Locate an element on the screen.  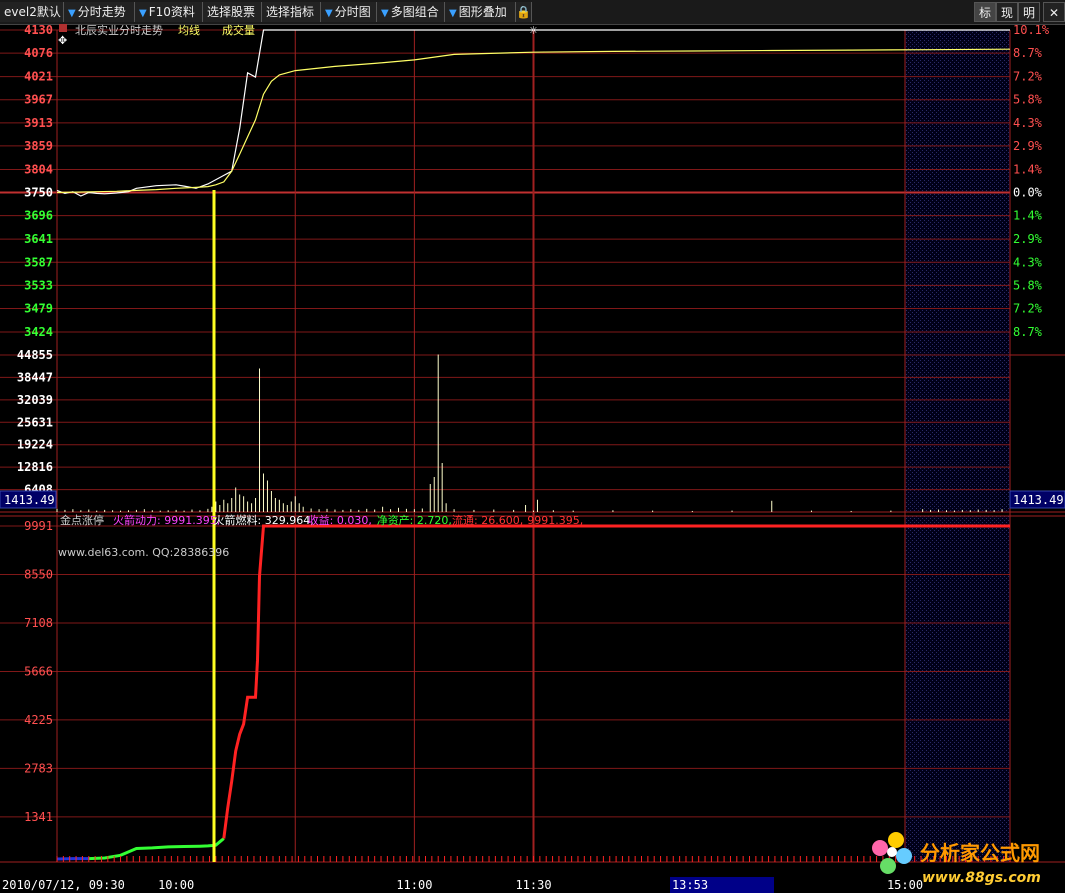
time-tick-label: 2010/07/12, 09:30 is located at coordinates (63, 885).